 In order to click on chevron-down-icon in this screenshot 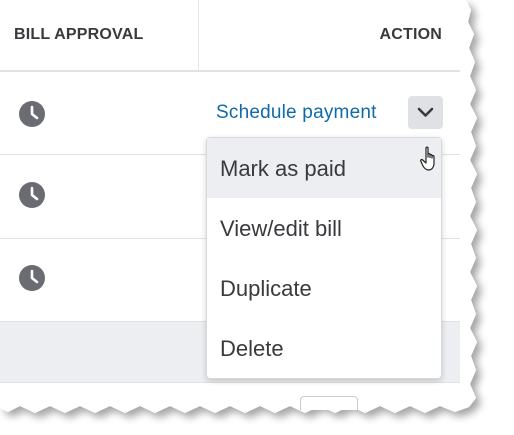, I will do `click(425, 112)`.